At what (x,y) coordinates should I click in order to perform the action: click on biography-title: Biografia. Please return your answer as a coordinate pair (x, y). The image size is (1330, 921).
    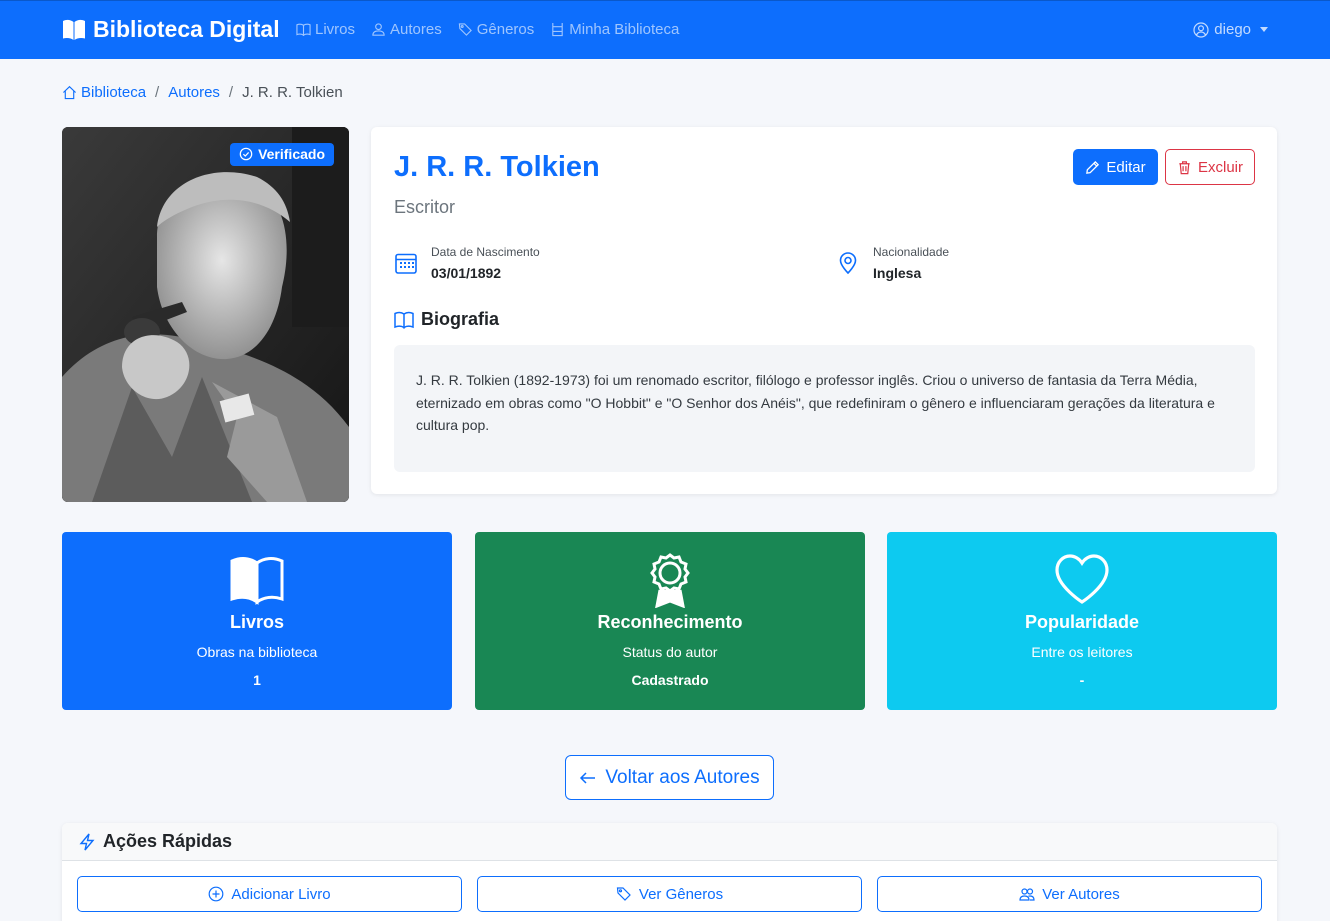
    Looking at the image, I should click on (460, 319).